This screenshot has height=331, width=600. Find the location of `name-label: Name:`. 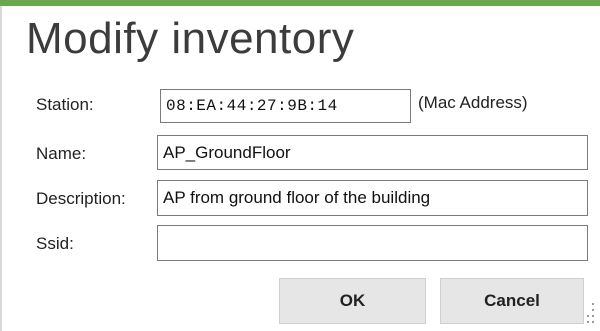

name-label: Name: is located at coordinates (61, 153).